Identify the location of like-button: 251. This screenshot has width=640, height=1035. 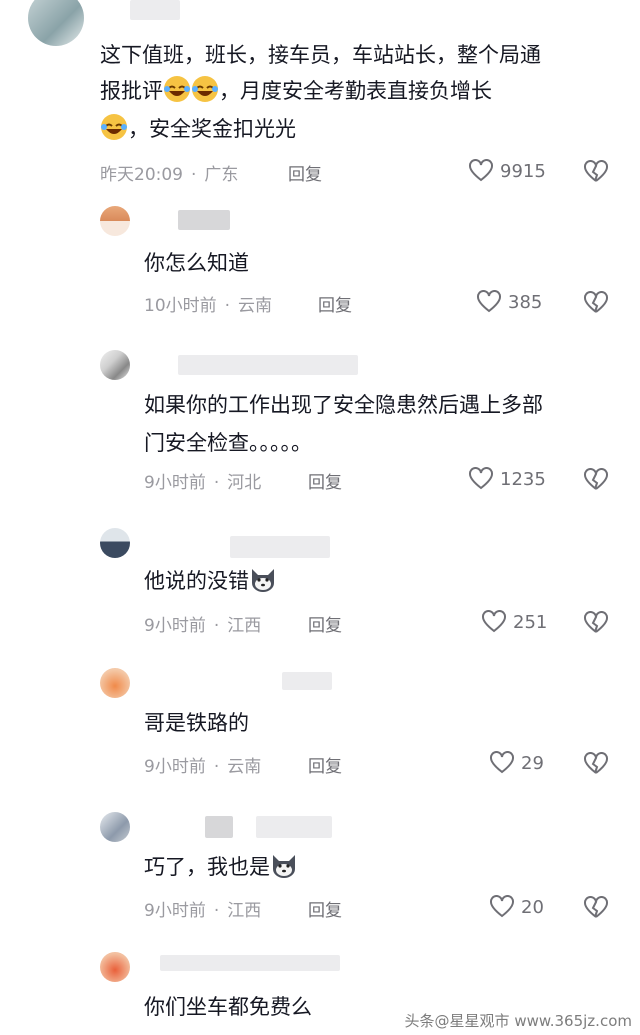
(514, 622).